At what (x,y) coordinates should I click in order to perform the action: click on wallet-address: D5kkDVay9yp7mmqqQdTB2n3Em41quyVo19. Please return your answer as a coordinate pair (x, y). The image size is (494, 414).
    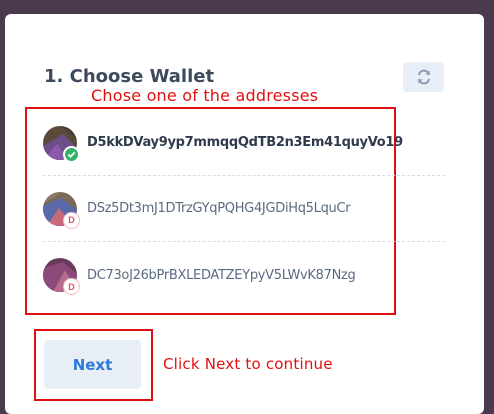
    Looking at the image, I should click on (245, 142).